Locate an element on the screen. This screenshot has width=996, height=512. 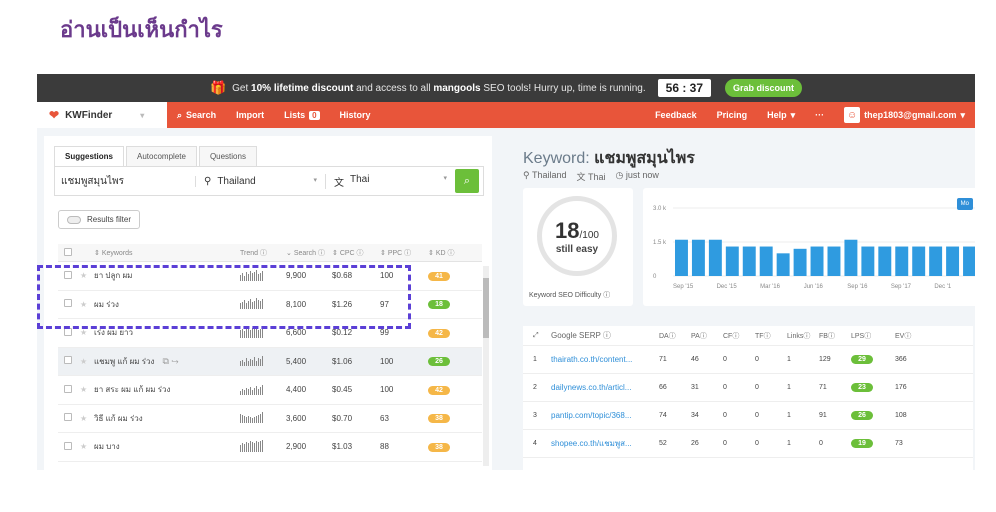
col-search: ⌄ Search ⓘ is located at coordinates (309, 253).